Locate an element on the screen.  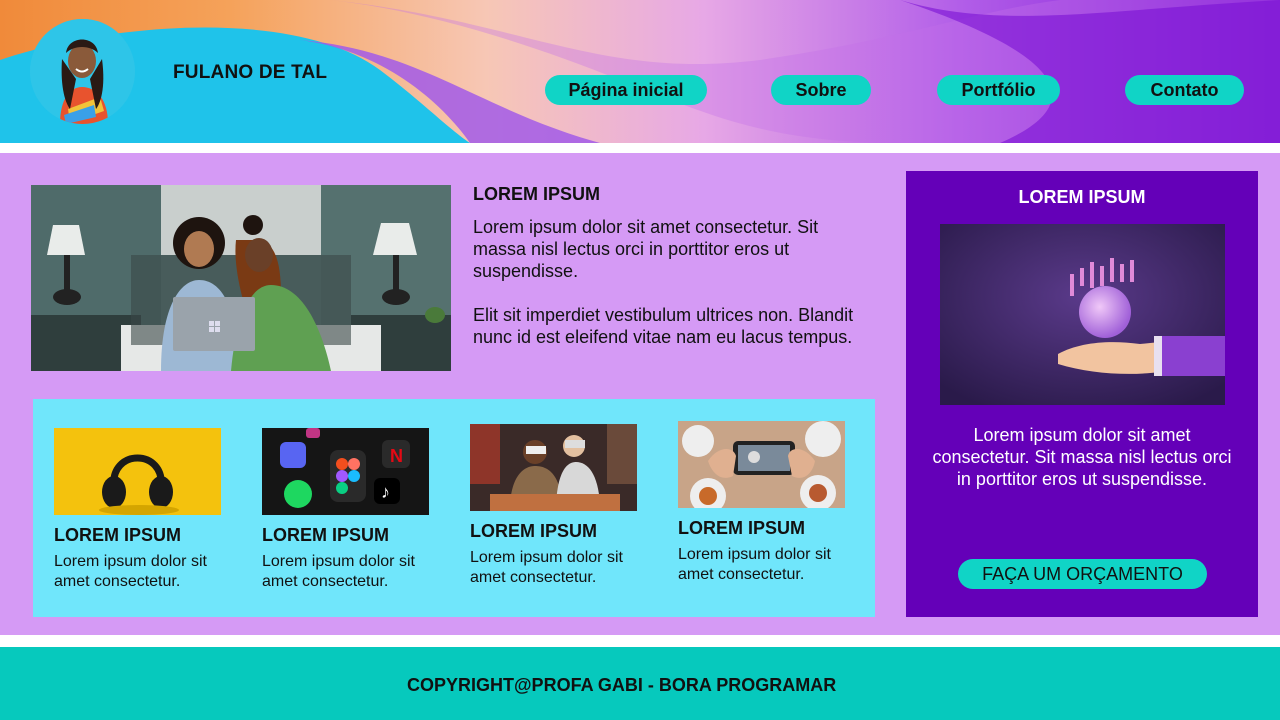
avatar is located at coordinates (82, 71).